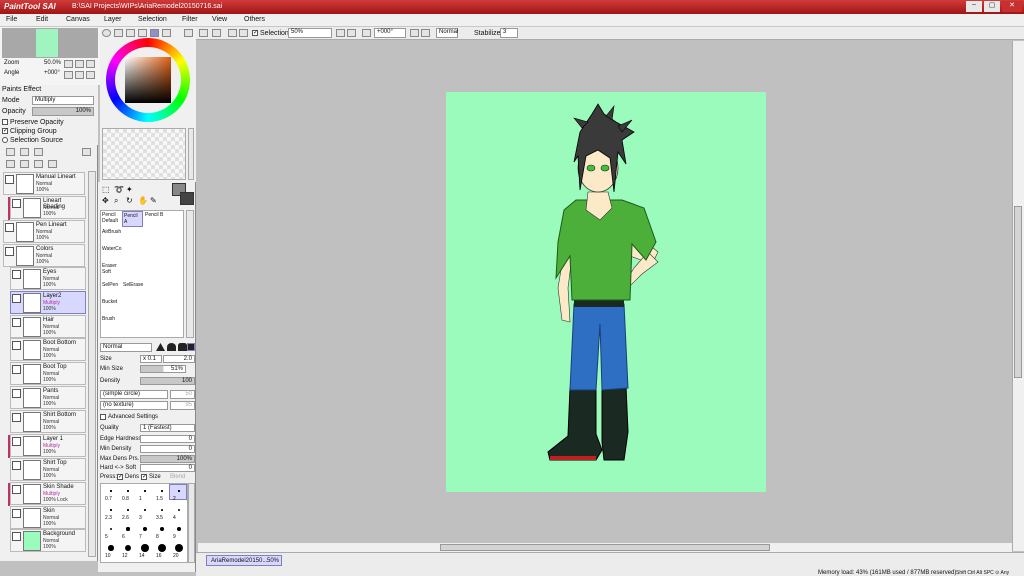  Describe the element at coordinates (366, 33) in the screenshot. I see `toolbar-rotate-left-button` at that location.